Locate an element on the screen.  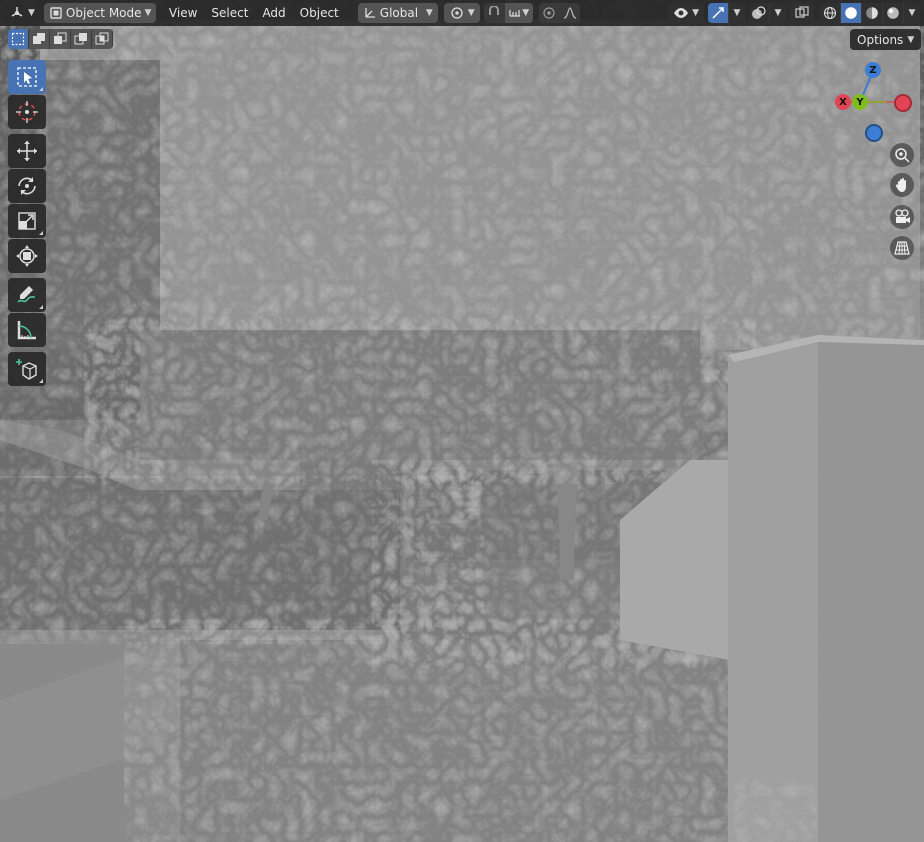
tool-transform is located at coordinates (27, 256).